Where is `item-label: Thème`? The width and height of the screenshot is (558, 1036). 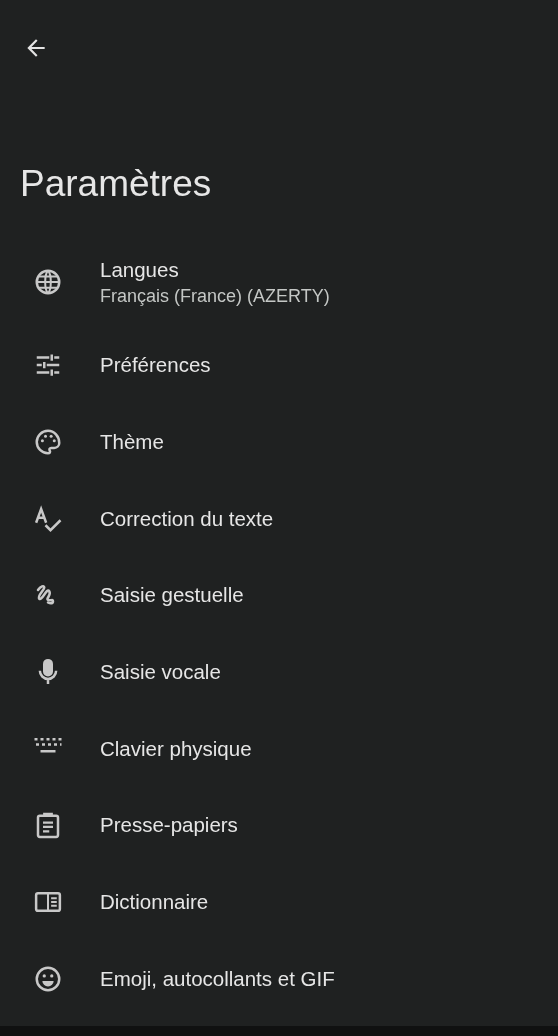
item-label: Thème is located at coordinates (132, 442).